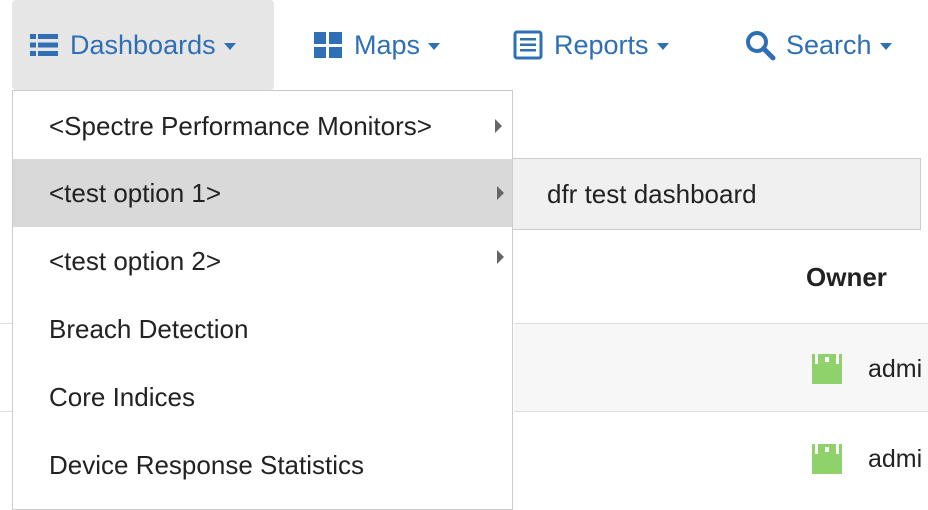 This screenshot has height=510, width=928. I want to click on test-option-1-submenu: dfr test dashboard, so click(716, 194).